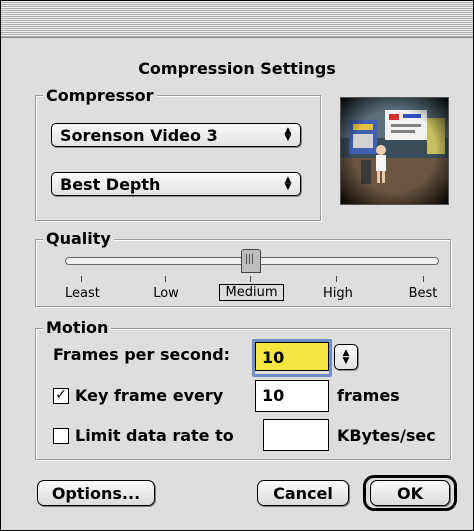 The height and width of the screenshot is (531, 474). What do you see at coordinates (176, 184) in the screenshot?
I see `depth-popup: Best Depth ▲ ▼` at bounding box center [176, 184].